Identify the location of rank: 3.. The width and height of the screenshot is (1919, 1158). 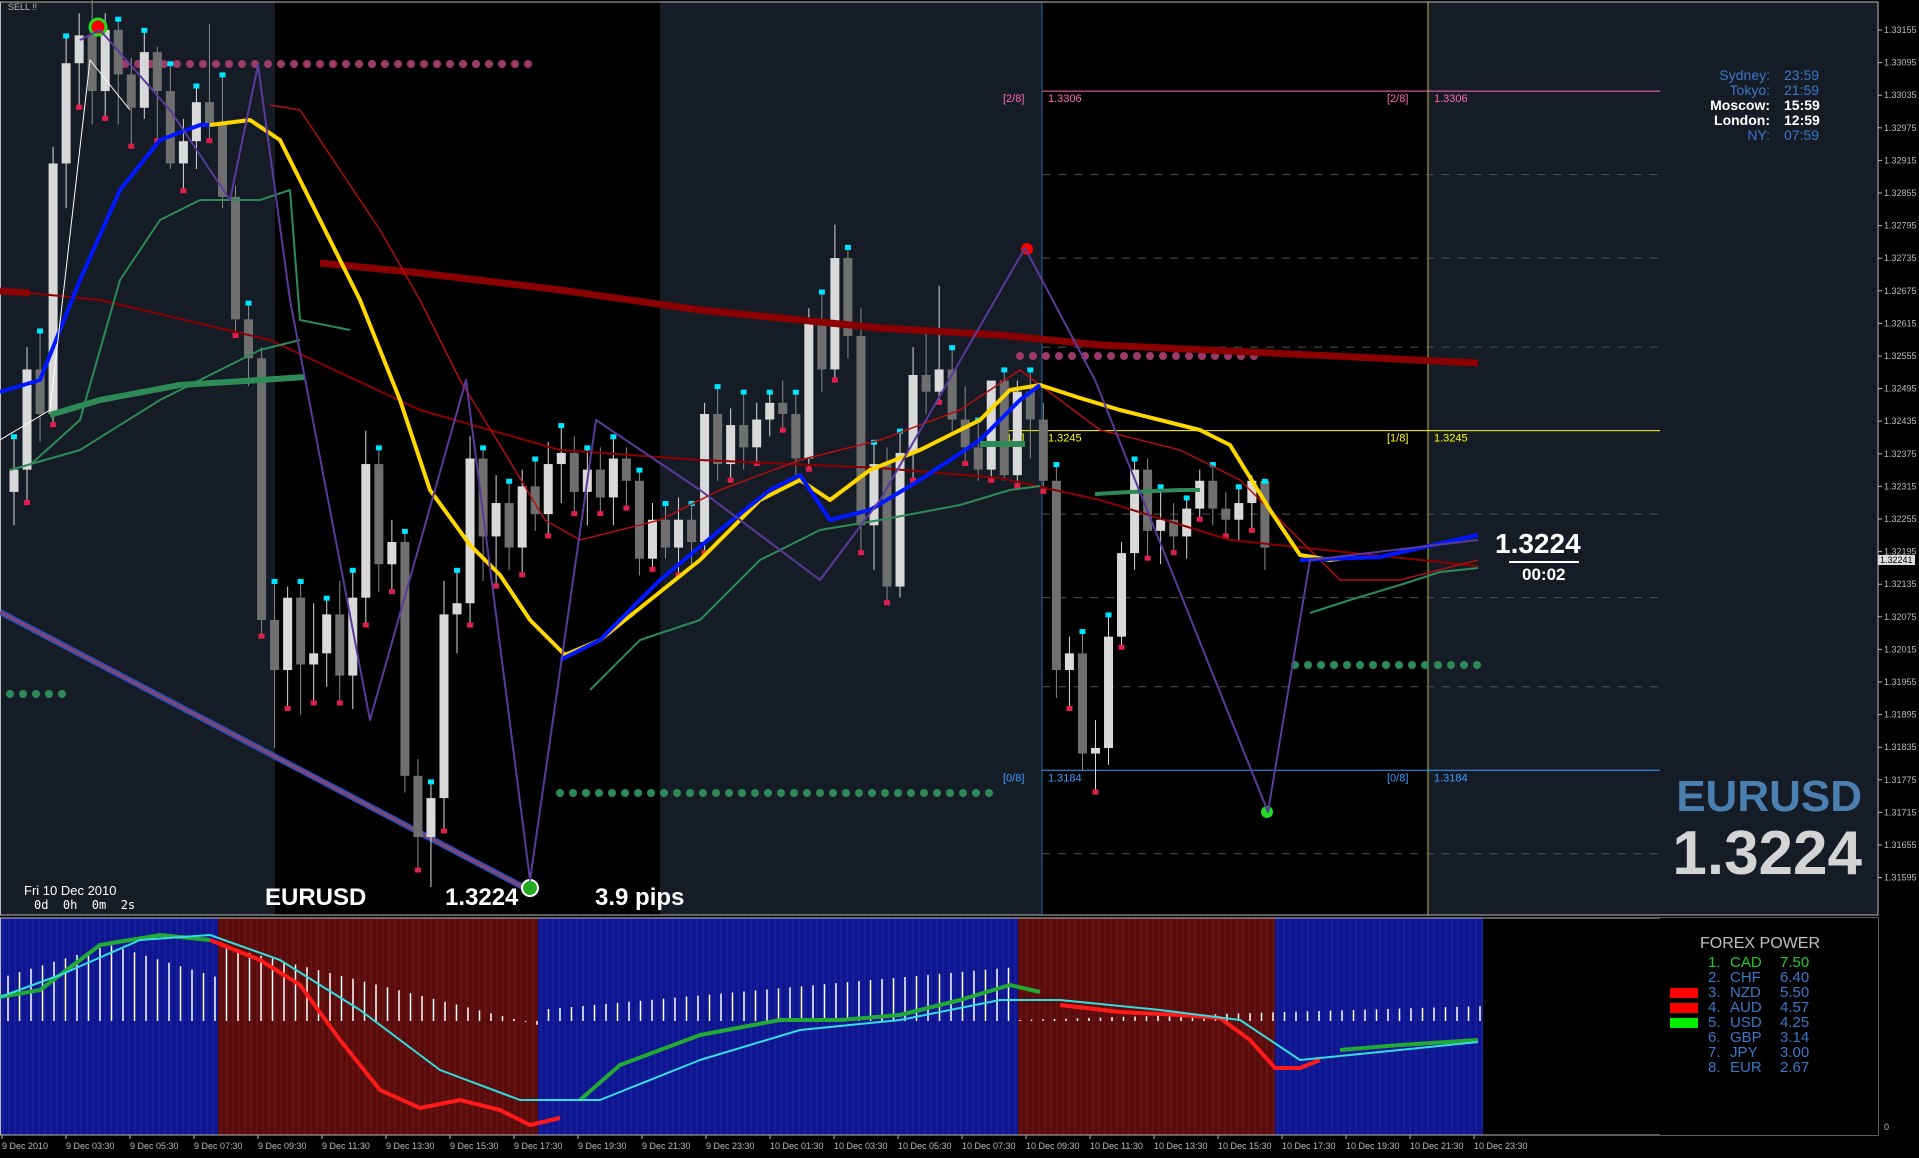
(1714, 992).